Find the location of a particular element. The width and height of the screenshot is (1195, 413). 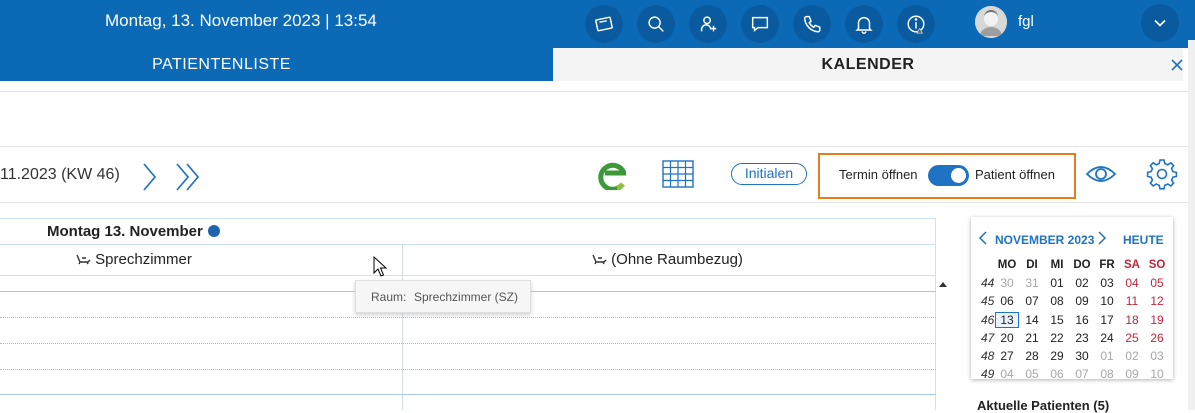

mouse-cursor-icon is located at coordinates (380, 266).